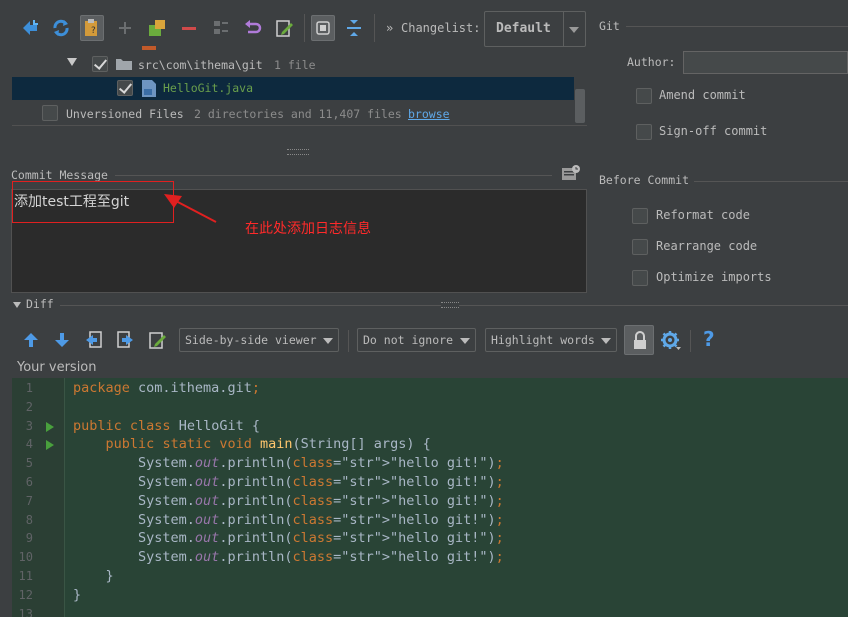 This screenshot has width=848, height=617. Describe the element at coordinates (208, 88) in the screenshot. I see `file-name: HelloGit.java` at that location.